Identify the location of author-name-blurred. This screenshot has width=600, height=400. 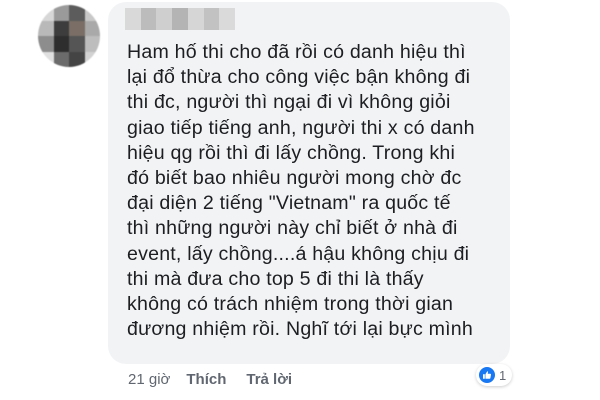
(180, 19).